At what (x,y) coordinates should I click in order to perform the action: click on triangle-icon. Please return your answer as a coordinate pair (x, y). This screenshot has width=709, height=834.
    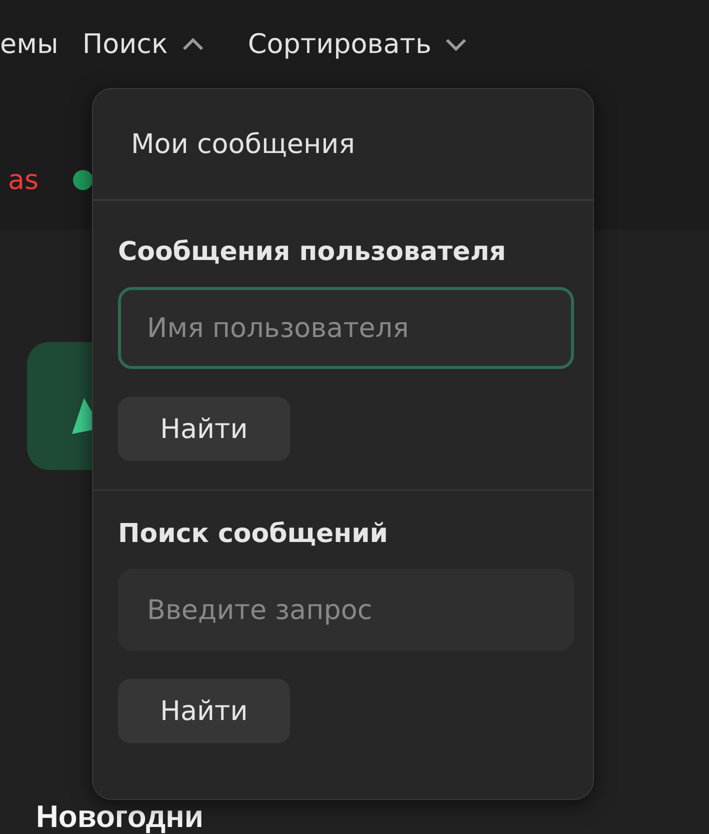
    Looking at the image, I should click on (82, 416).